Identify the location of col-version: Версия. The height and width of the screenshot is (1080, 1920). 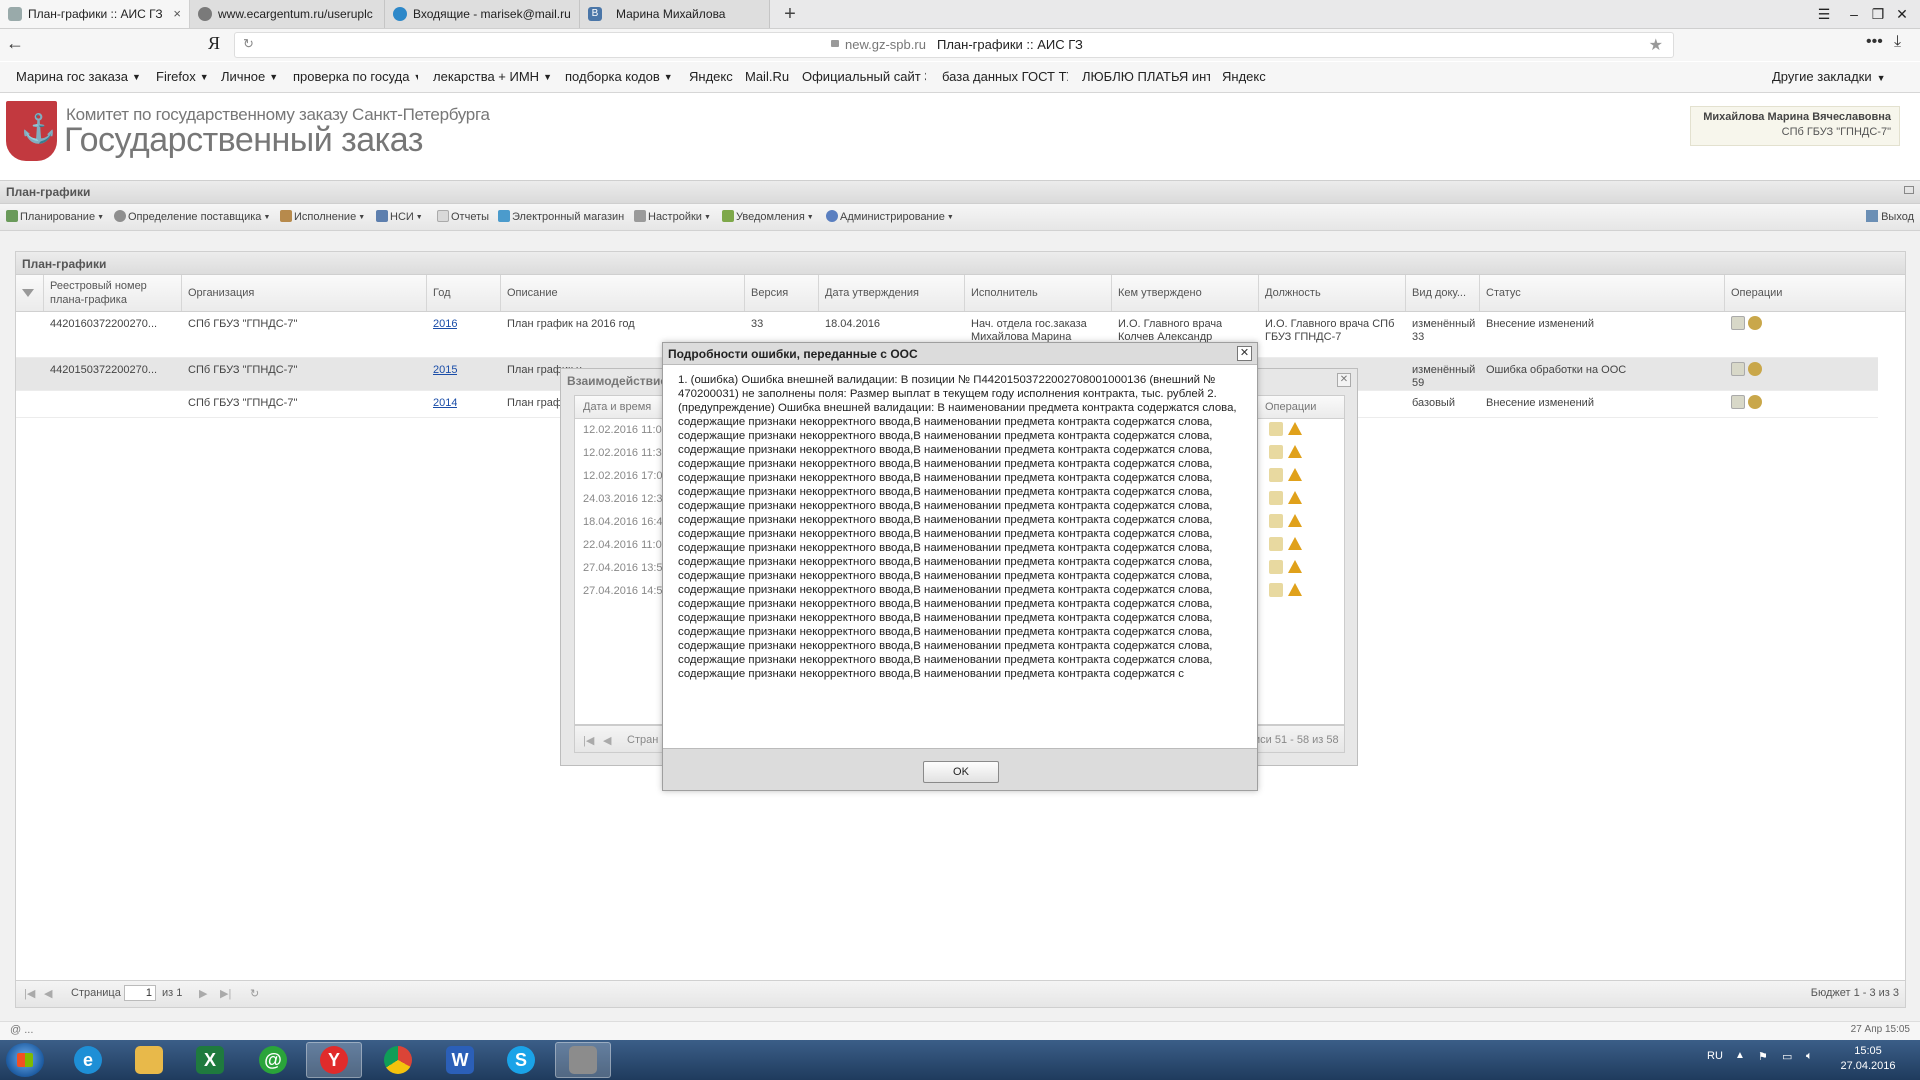
(782, 293).